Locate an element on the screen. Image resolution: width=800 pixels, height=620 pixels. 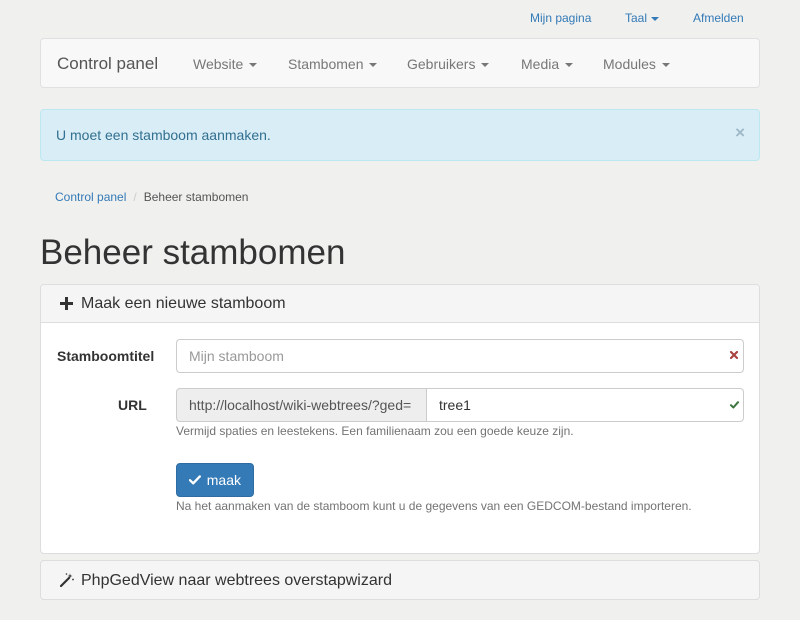
nav-item-stambomen: Stambomen is located at coordinates (333, 64).